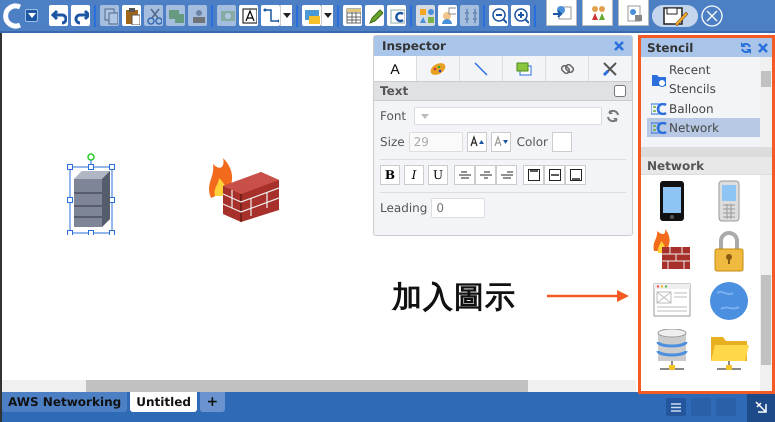  Describe the element at coordinates (392, 142) in the screenshot. I see `field-label: Size` at that location.